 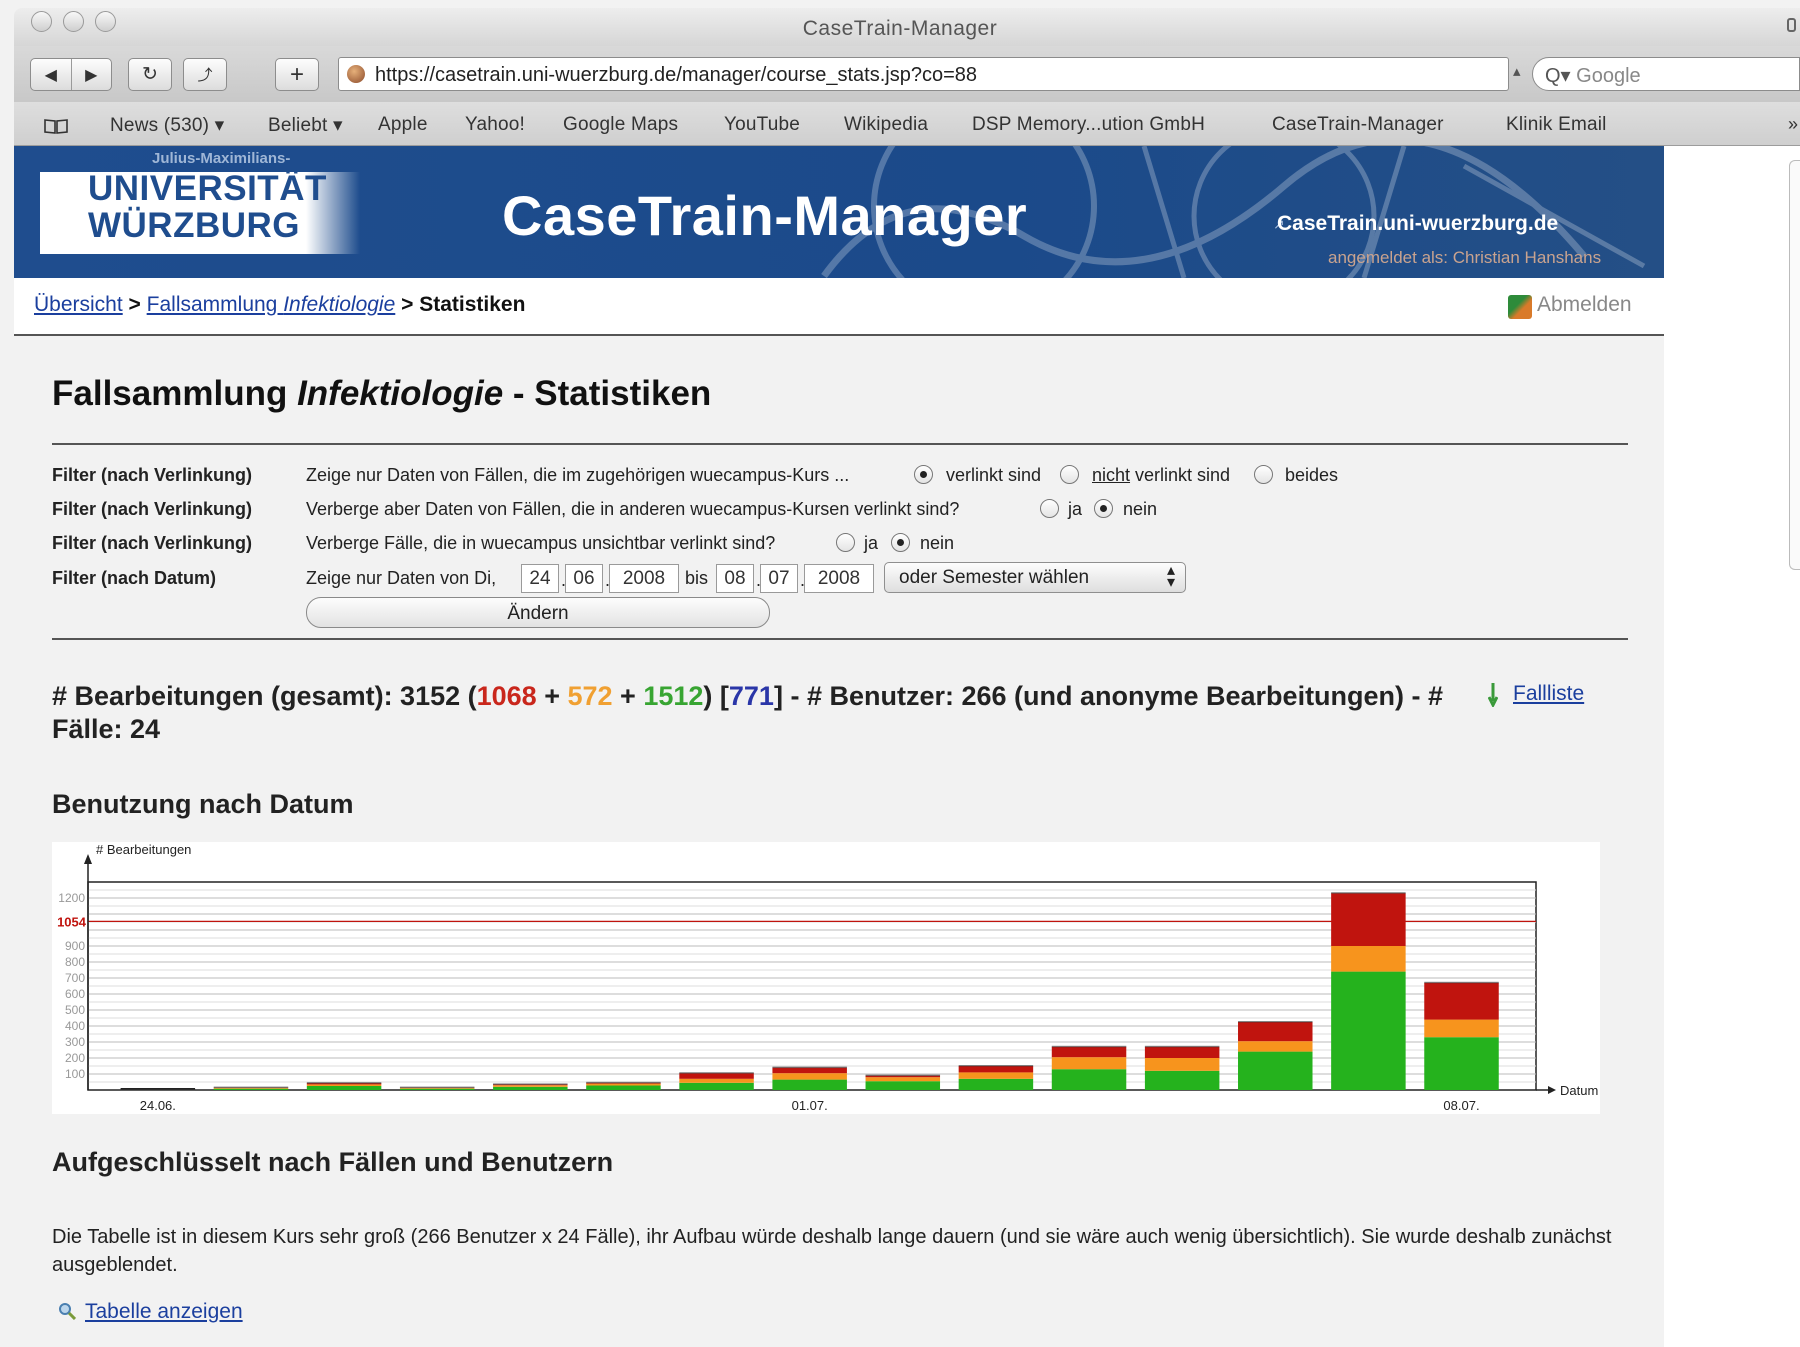 I want to click on radio-both-label: beides, so click(x=1311, y=475).